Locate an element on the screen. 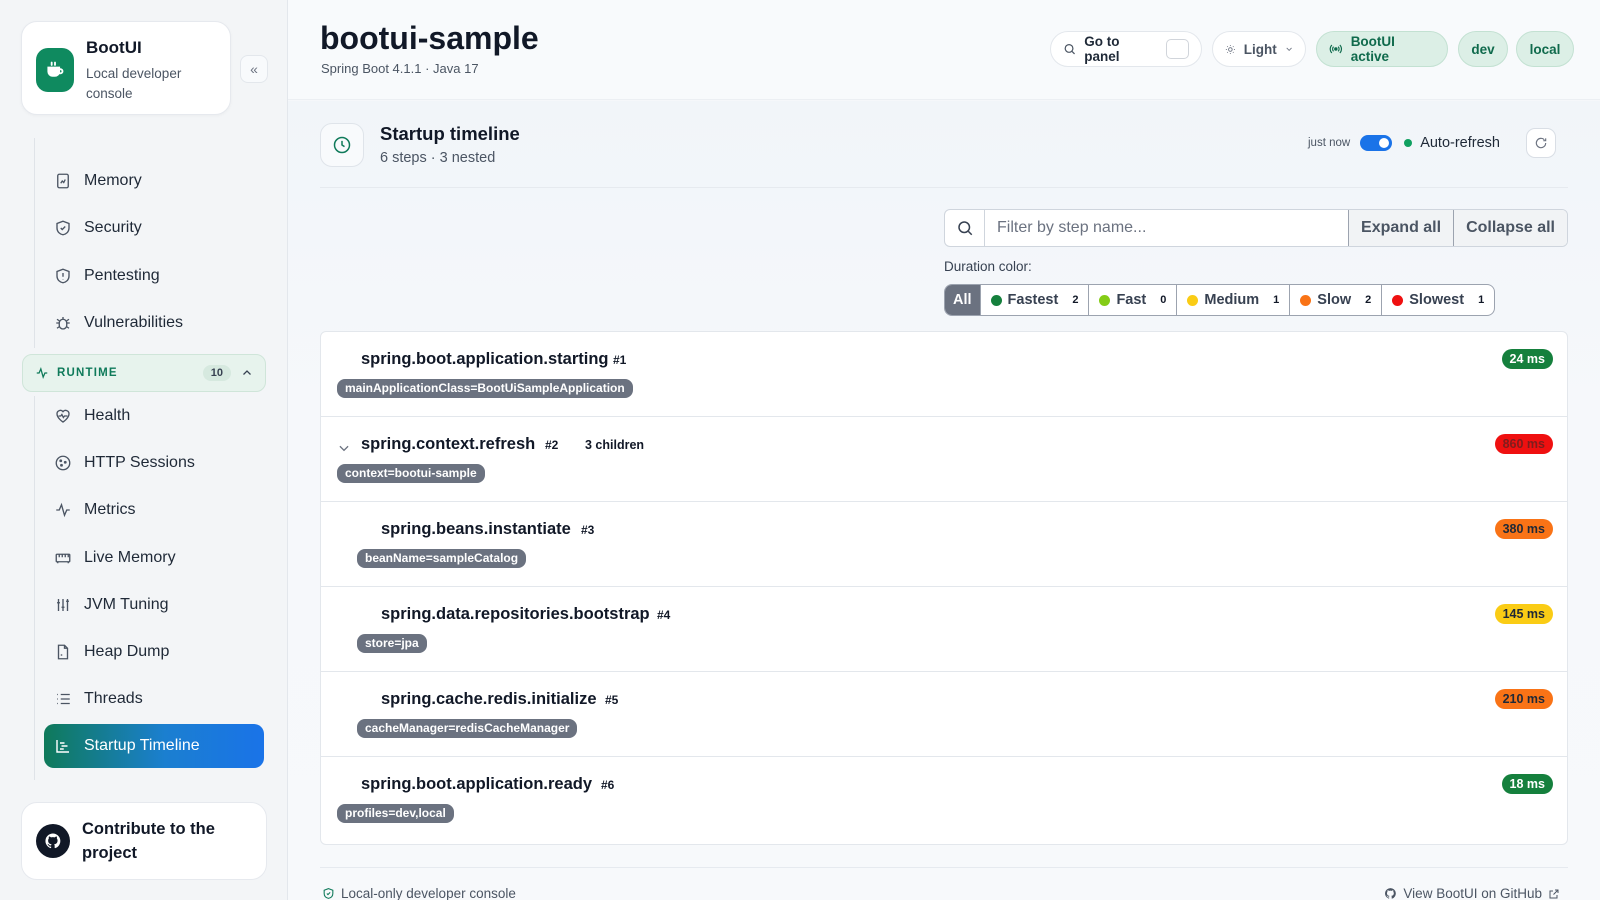  chevrons-left-icon: « is located at coordinates (254, 69).